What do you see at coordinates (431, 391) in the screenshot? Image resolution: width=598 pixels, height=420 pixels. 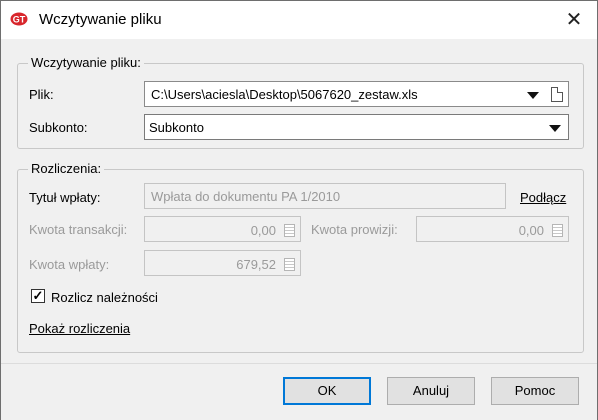 I see `cancel-button: Anuluj` at bounding box center [431, 391].